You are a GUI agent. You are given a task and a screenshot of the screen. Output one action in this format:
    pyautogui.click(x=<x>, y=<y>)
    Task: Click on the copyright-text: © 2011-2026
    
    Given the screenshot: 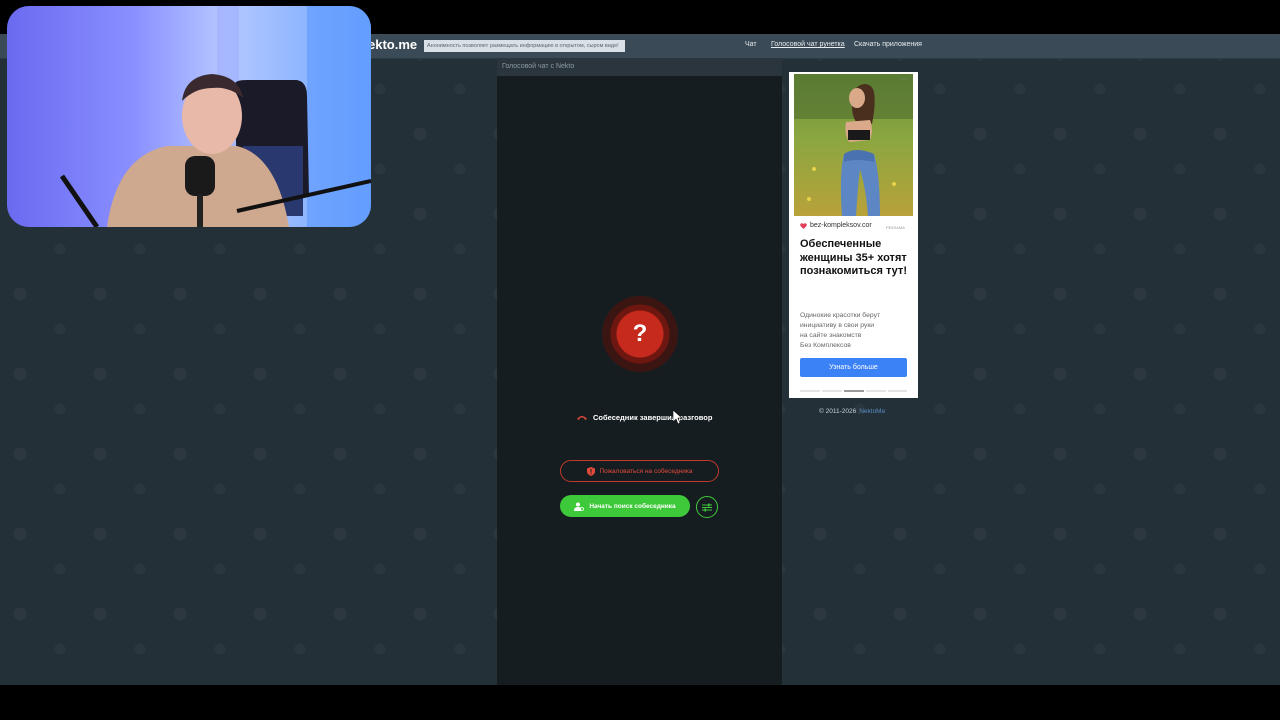 What is the action you would take?
    pyautogui.click(x=838, y=411)
    